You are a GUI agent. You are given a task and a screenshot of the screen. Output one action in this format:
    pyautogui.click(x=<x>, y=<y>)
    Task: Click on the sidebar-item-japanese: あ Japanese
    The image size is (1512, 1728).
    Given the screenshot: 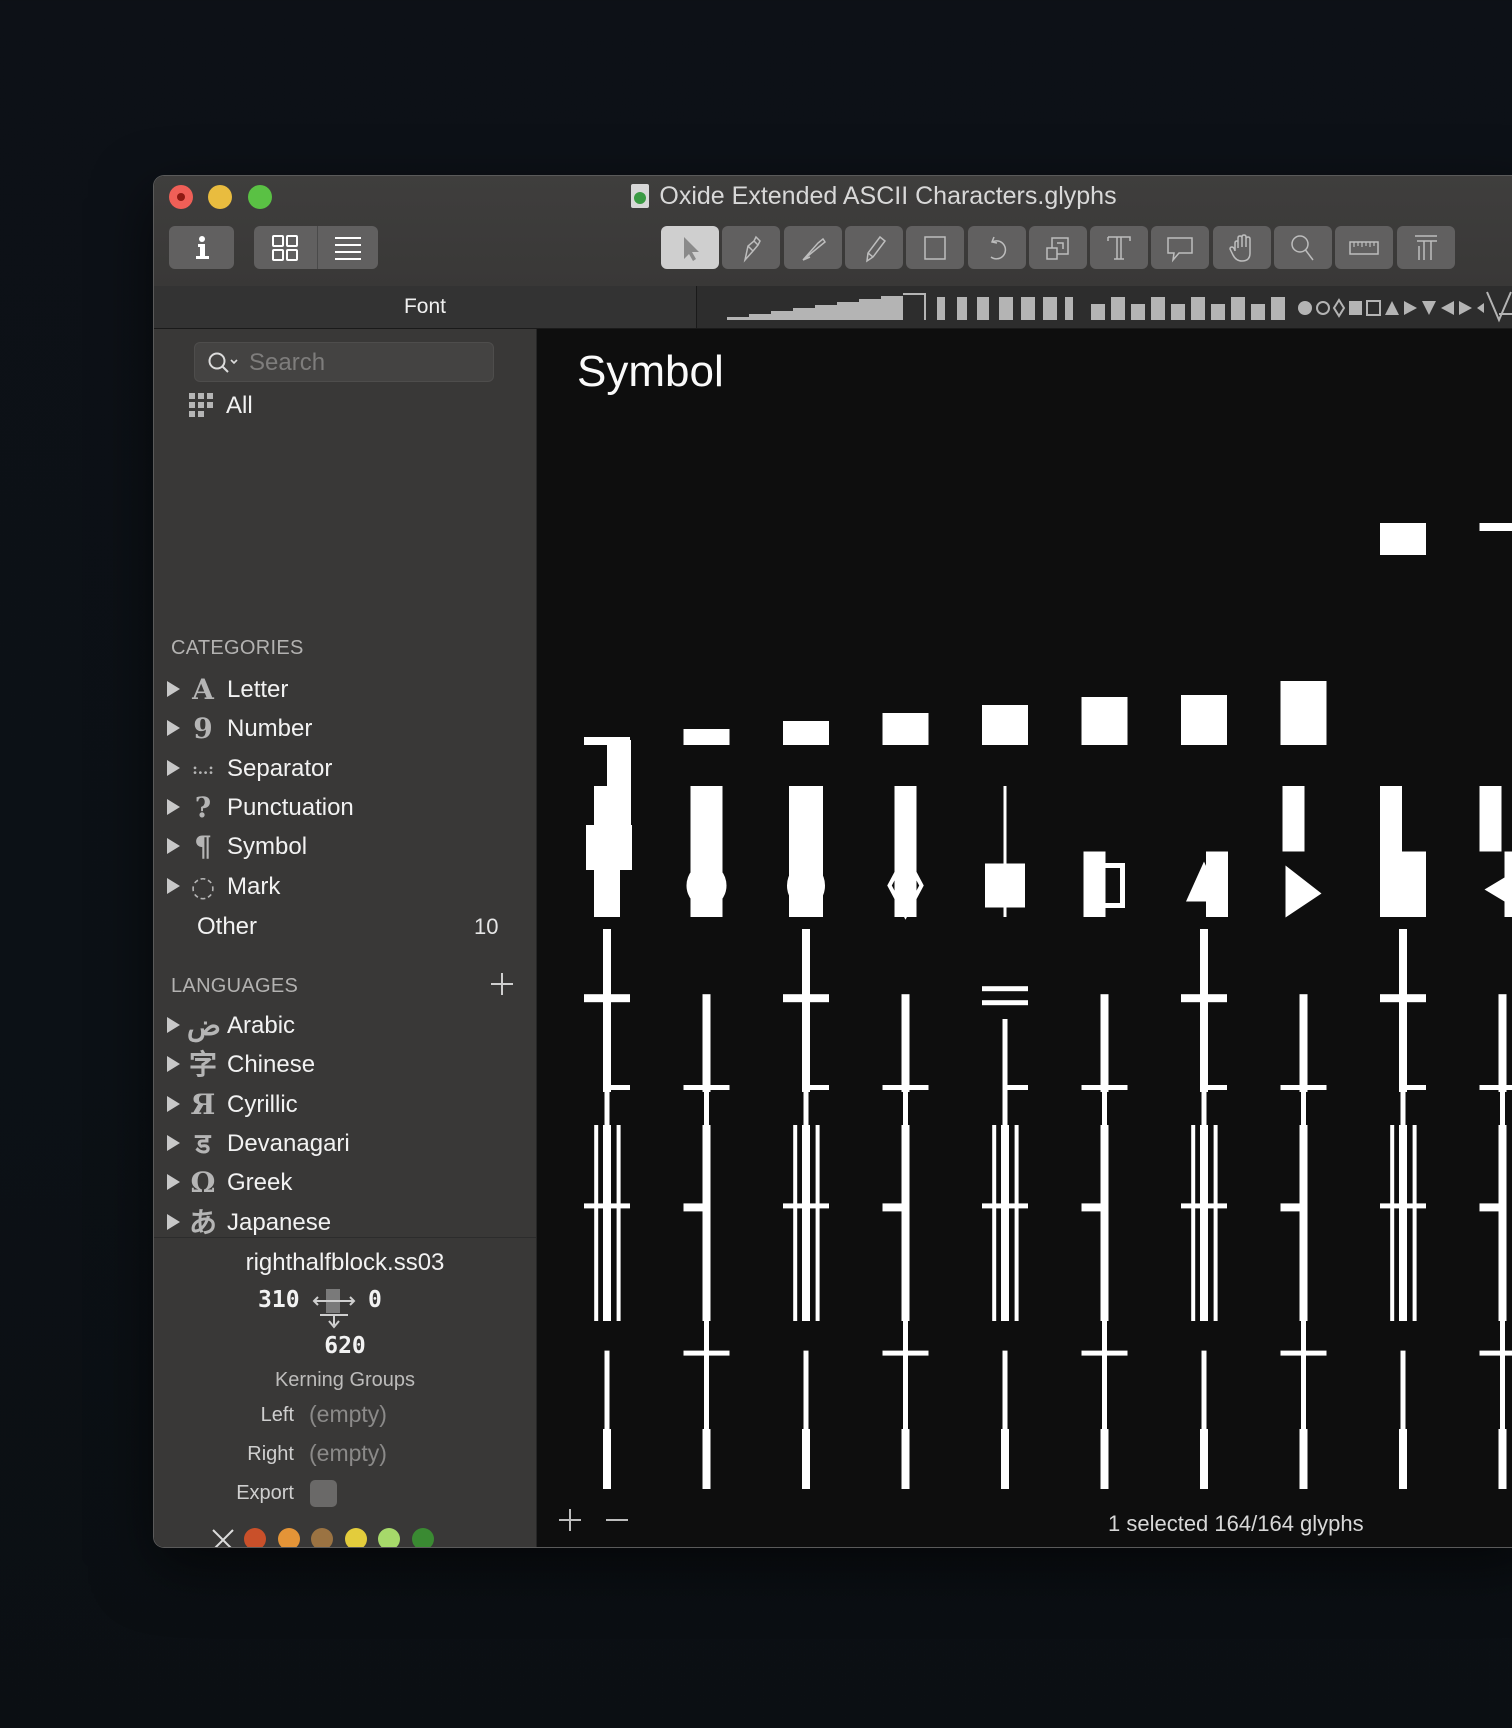 What is the action you would take?
    pyautogui.click(x=345, y=1223)
    